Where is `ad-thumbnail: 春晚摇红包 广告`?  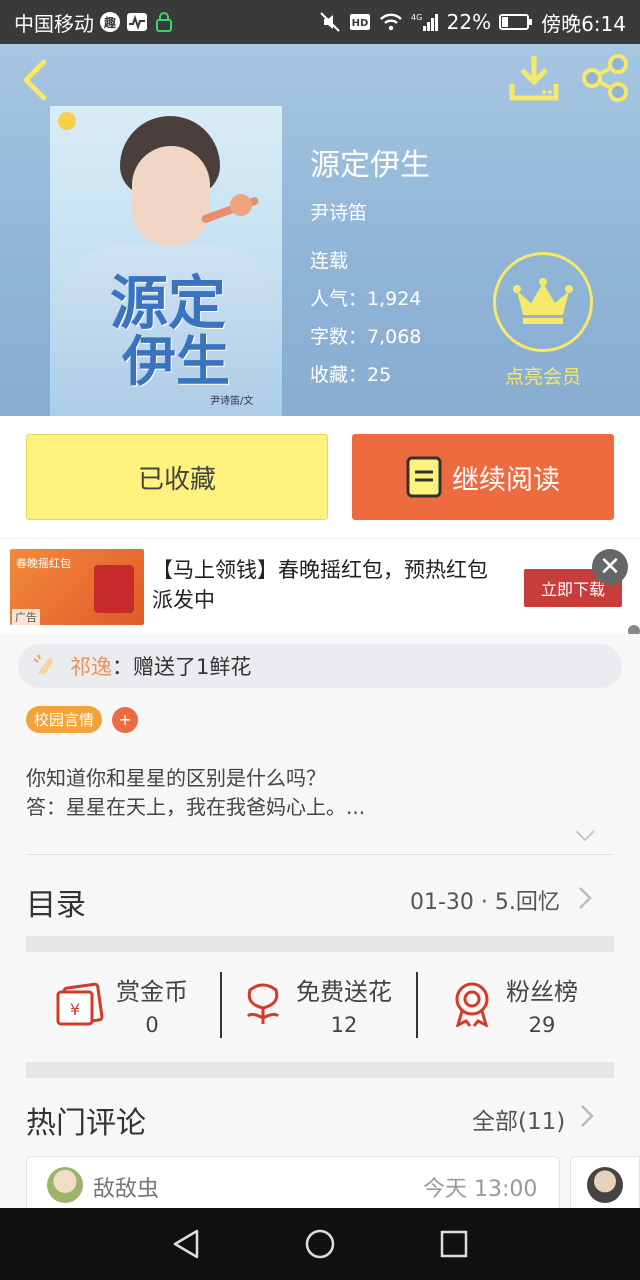 ad-thumbnail: 春晚摇红包 广告 is located at coordinates (77, 587).